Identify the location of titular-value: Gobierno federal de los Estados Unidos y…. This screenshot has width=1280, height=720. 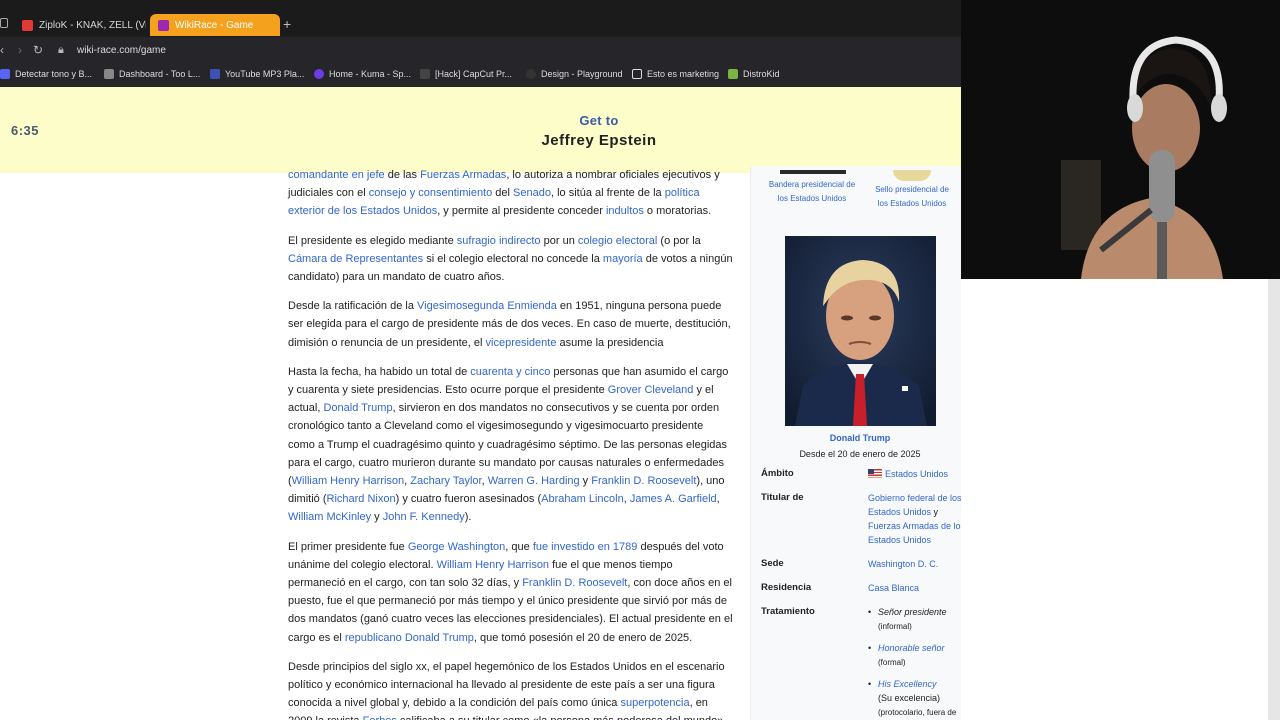
(917, 519).